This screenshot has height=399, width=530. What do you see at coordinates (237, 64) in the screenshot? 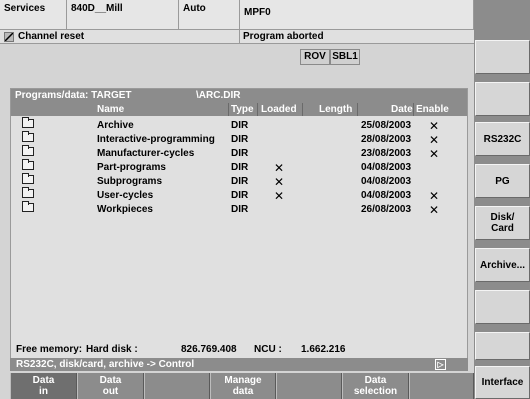
I see `header-spacer` at bounding box center [237, 64].